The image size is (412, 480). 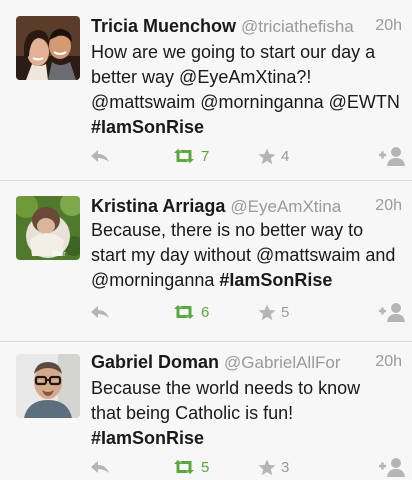 I want to click on retweet-count: 6, so click(x=205, y=312).